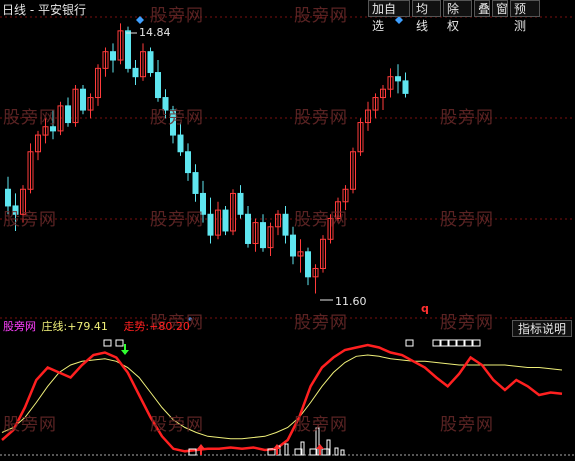  I want to click on signal-marker: q, so click(425, 308).